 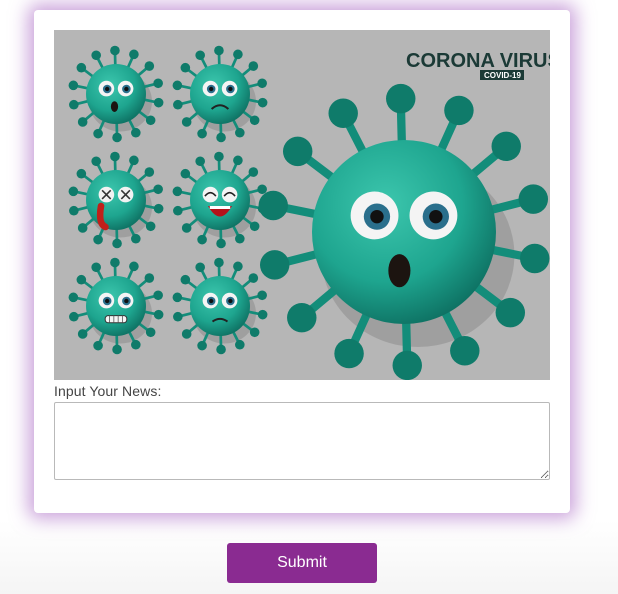 What do you see at coordinates (478, 61) in the screenshot?
I see `hero-title-text: CORONA VIRUS` at bounding box center [478, 61].